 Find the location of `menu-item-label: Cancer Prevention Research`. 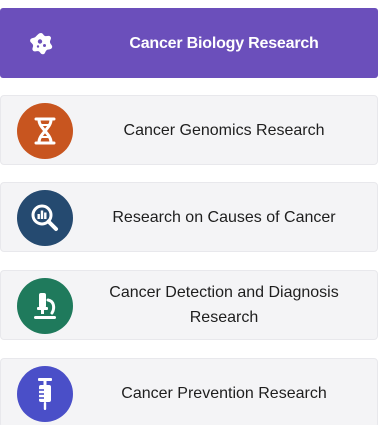

menu-item-label: Cancer Prevention Research is located at coordinates (224, 393).